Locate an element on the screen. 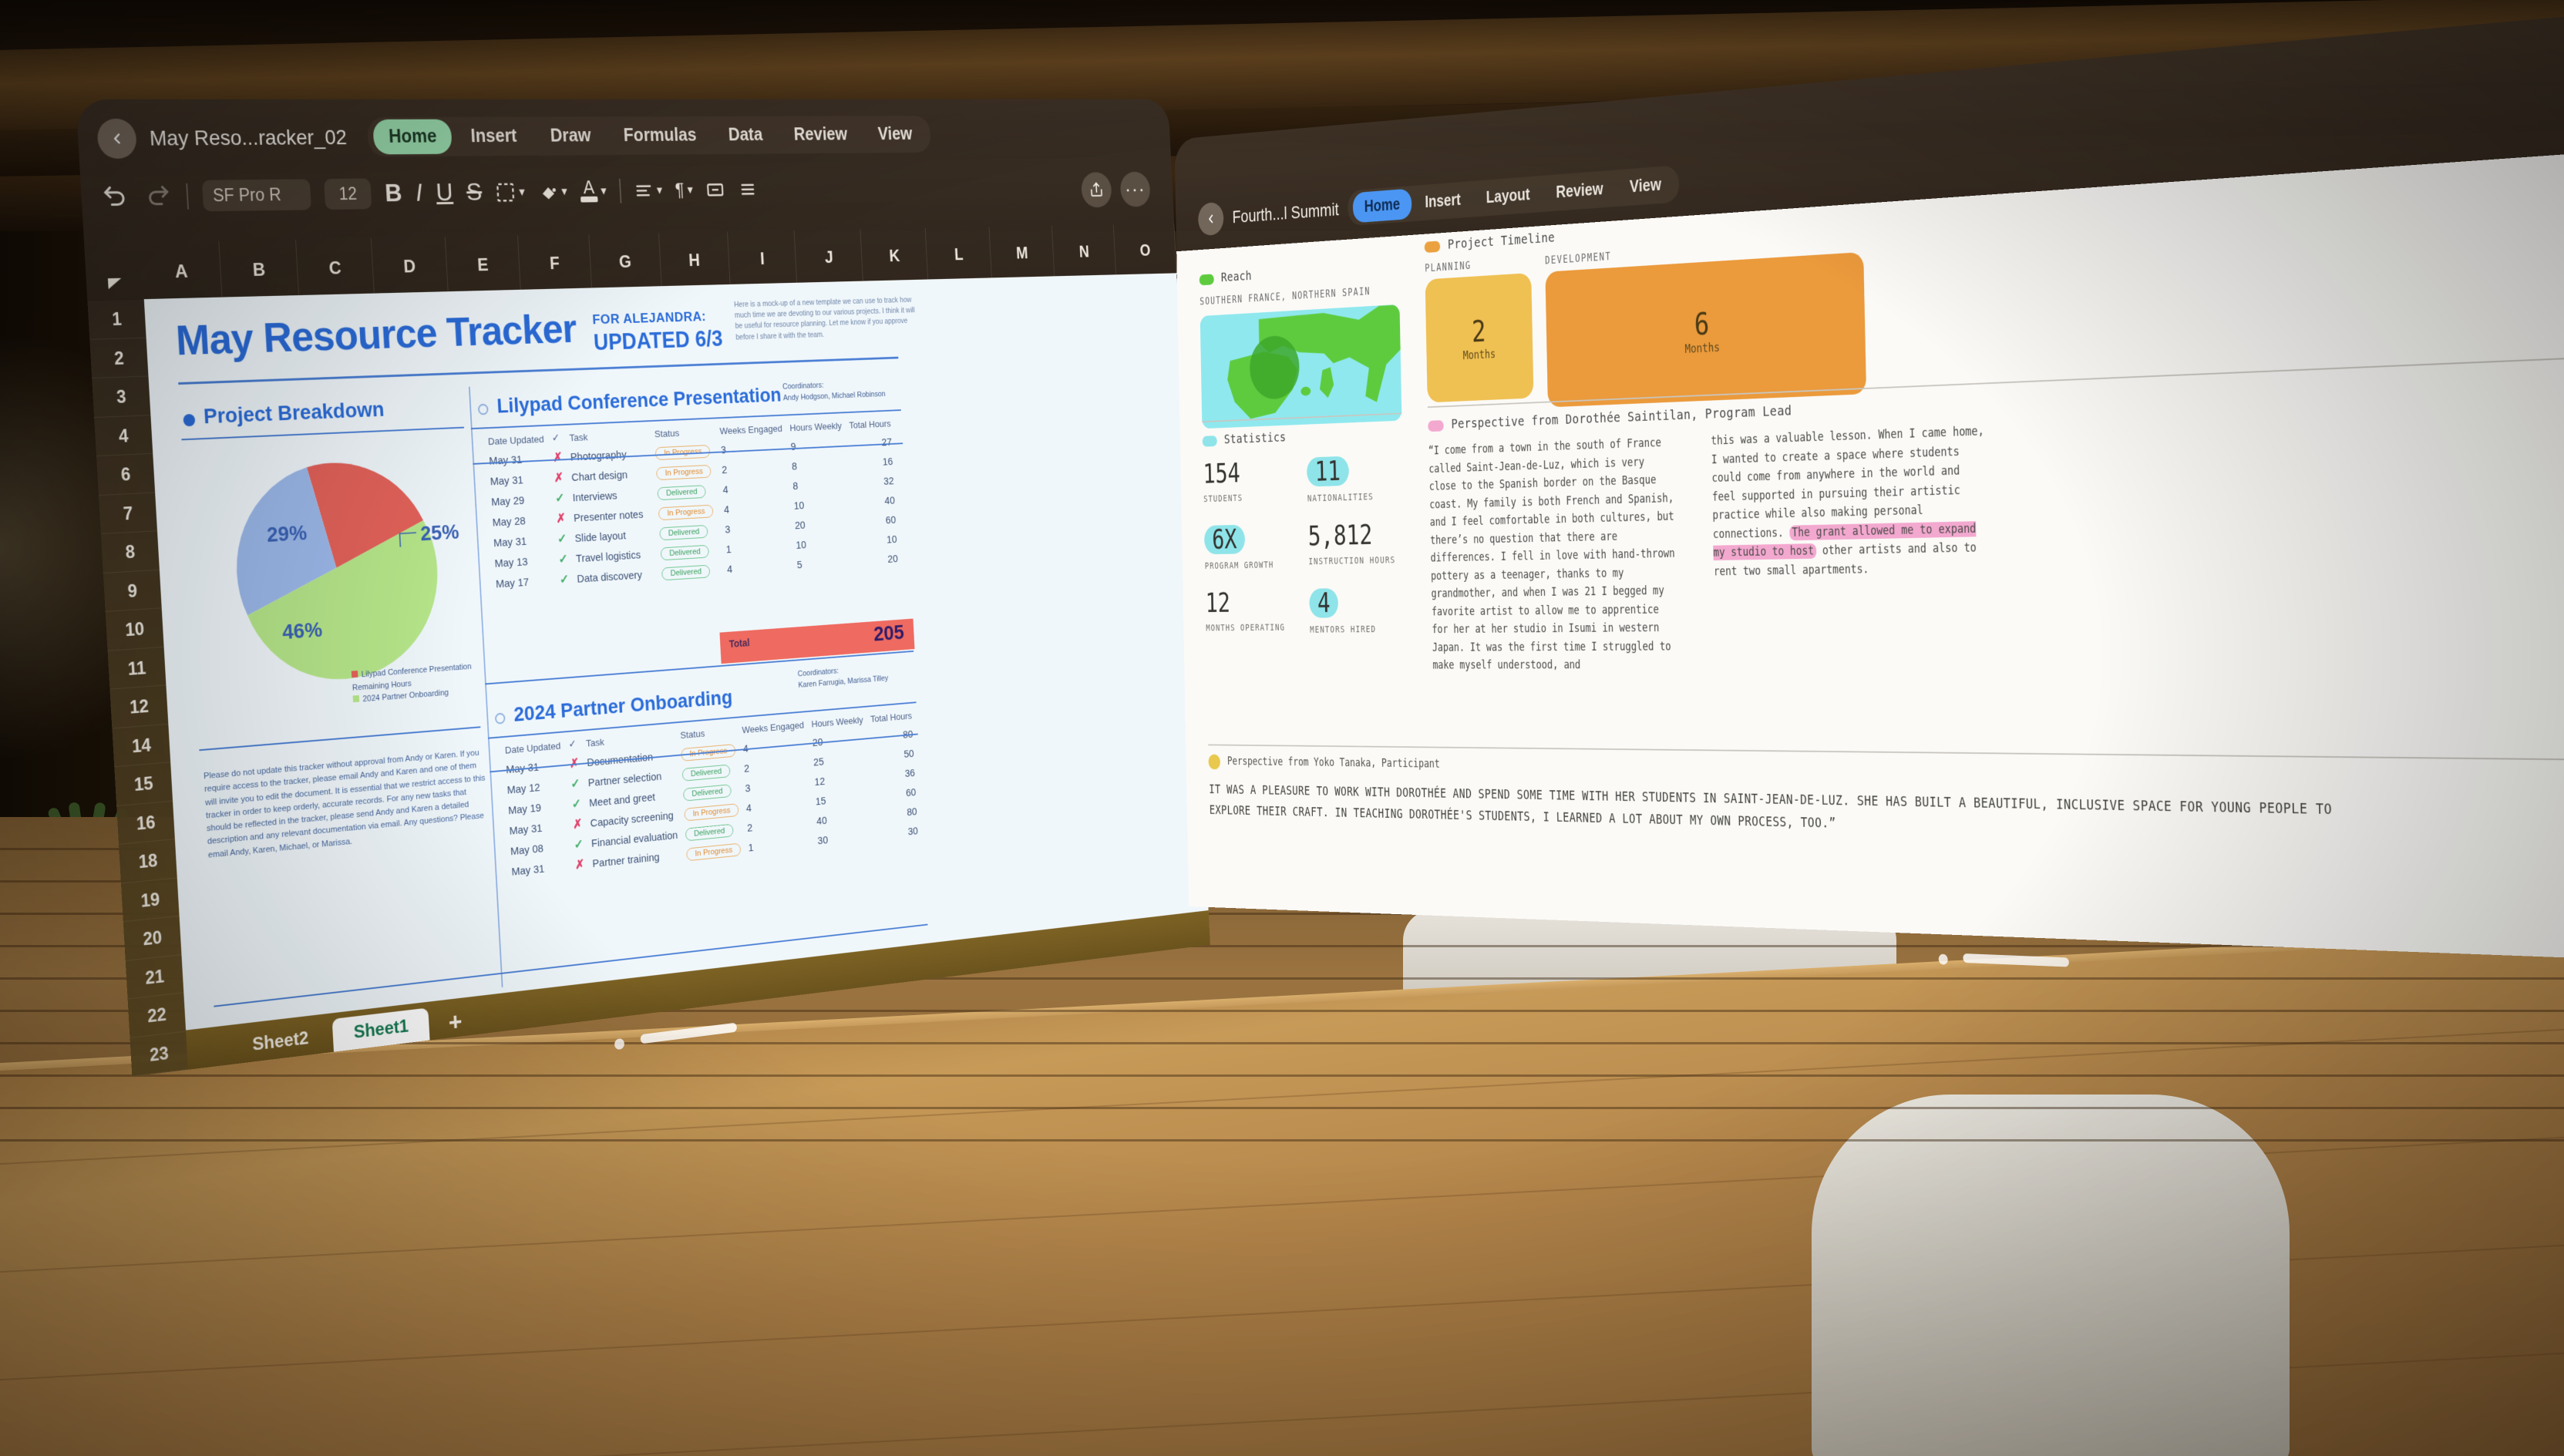 This screenshot has height=1456, width=2564. status-badge: In Progress is located at coordinates (684, 472).